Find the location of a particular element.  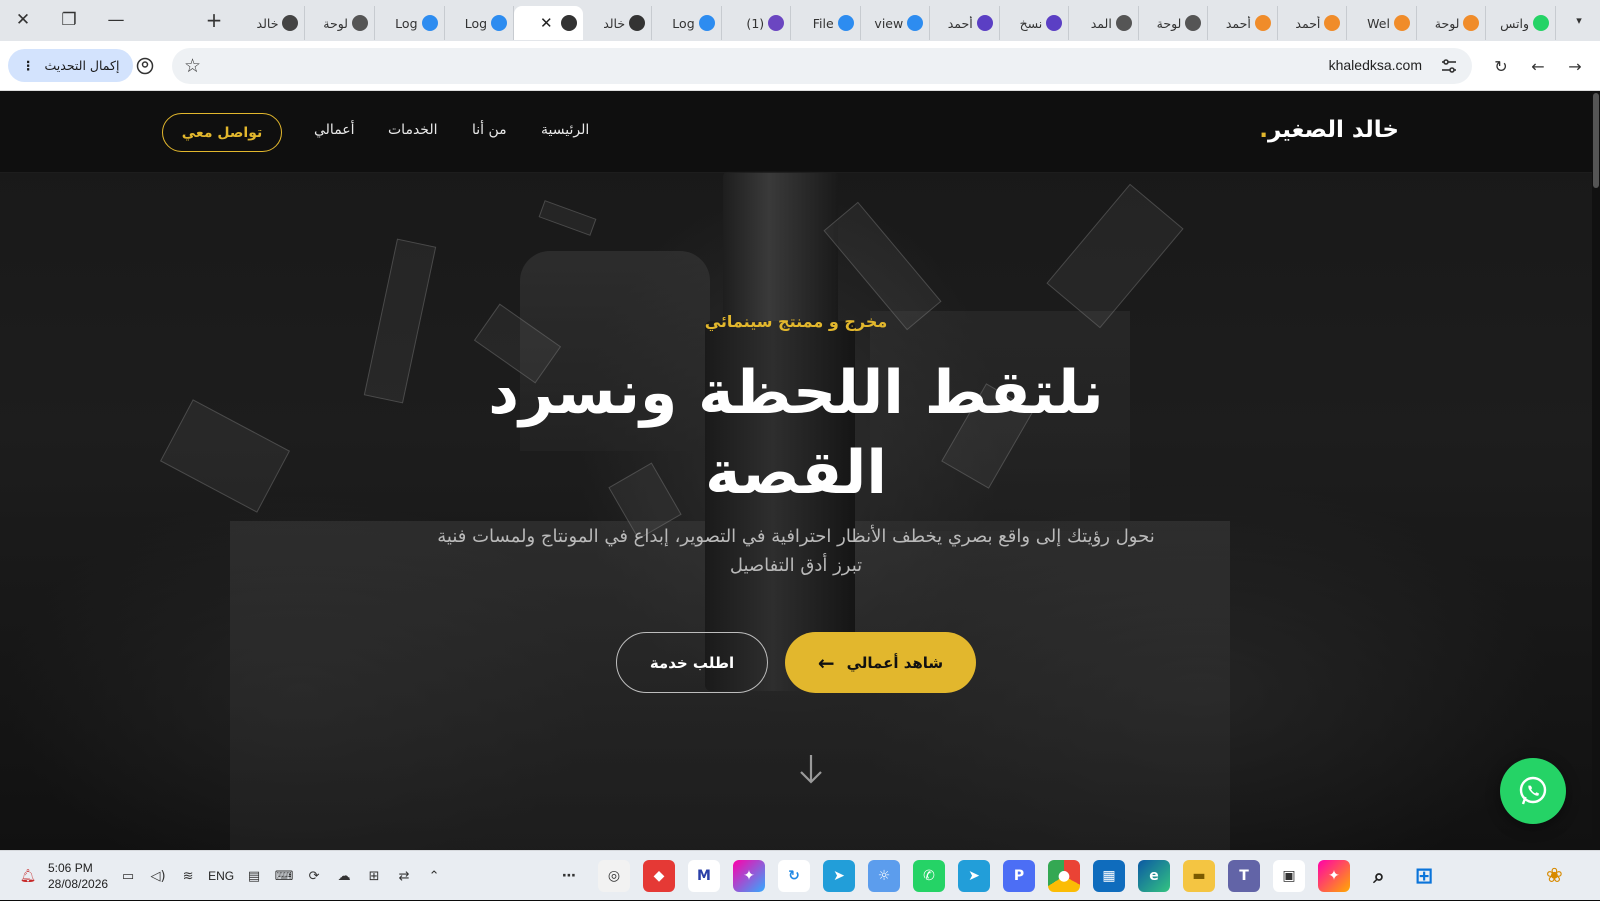

back-arrow-icon: ← is located at coordinates (1538, 66).